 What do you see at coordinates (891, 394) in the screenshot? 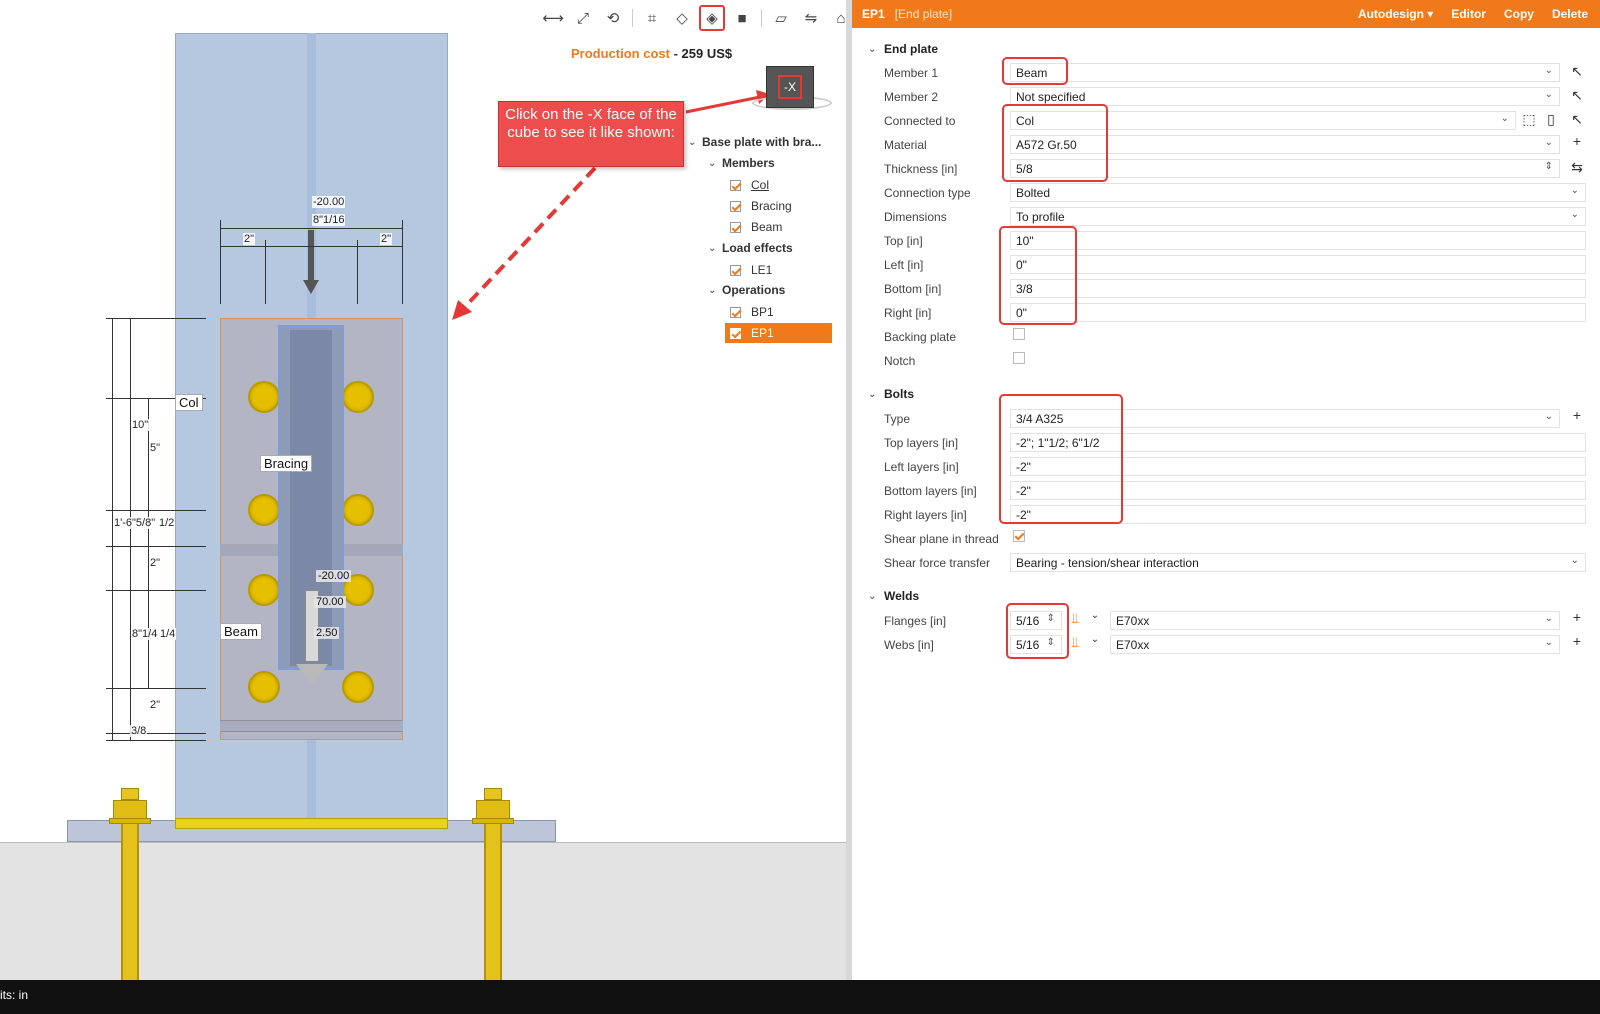
I see `section-bolts: ⌄ Bolts` at bounding box center [891, 394].